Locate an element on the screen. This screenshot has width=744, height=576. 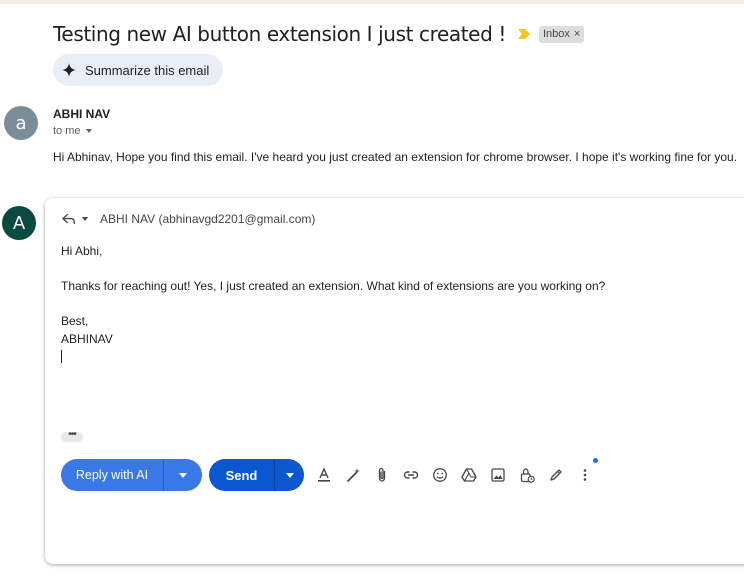
reply-header: ABHI NAV (abhinavgd2201@gmail.com) is located at coordinates (188, 219).